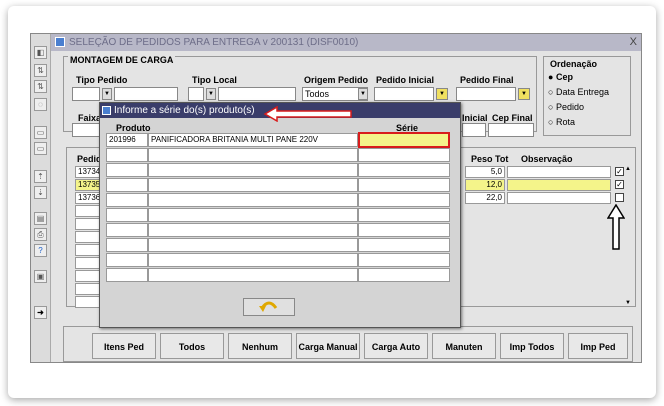 Image resolution: width=664 pixels, height=406 pixels. I want to click on cep-final-field, so click(511, 130).